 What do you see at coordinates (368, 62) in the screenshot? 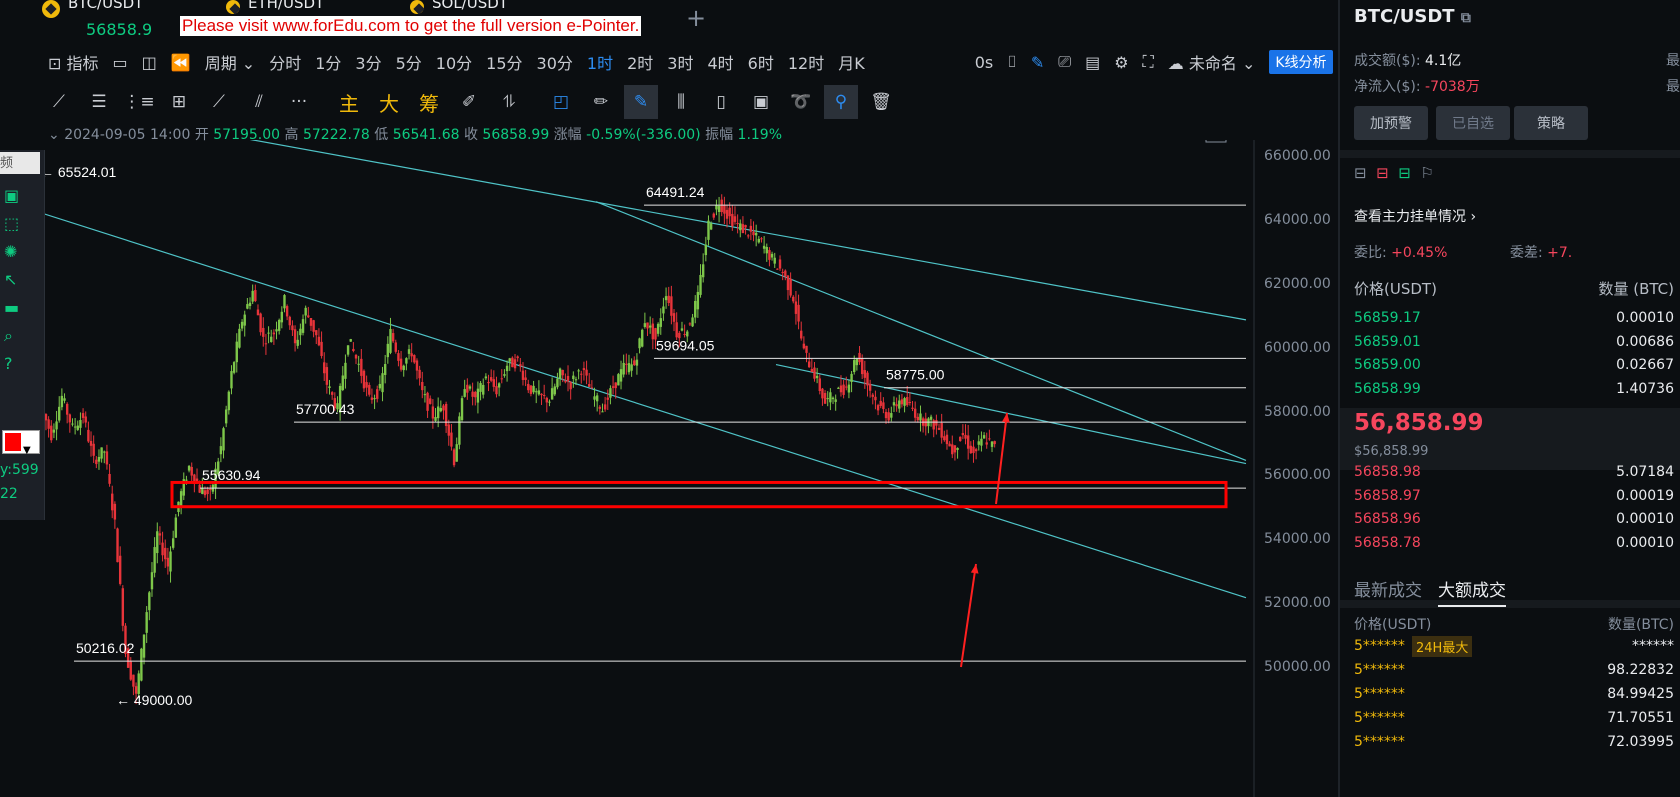
I see `interval-3分: 3分` at bounding box center [368, 62].